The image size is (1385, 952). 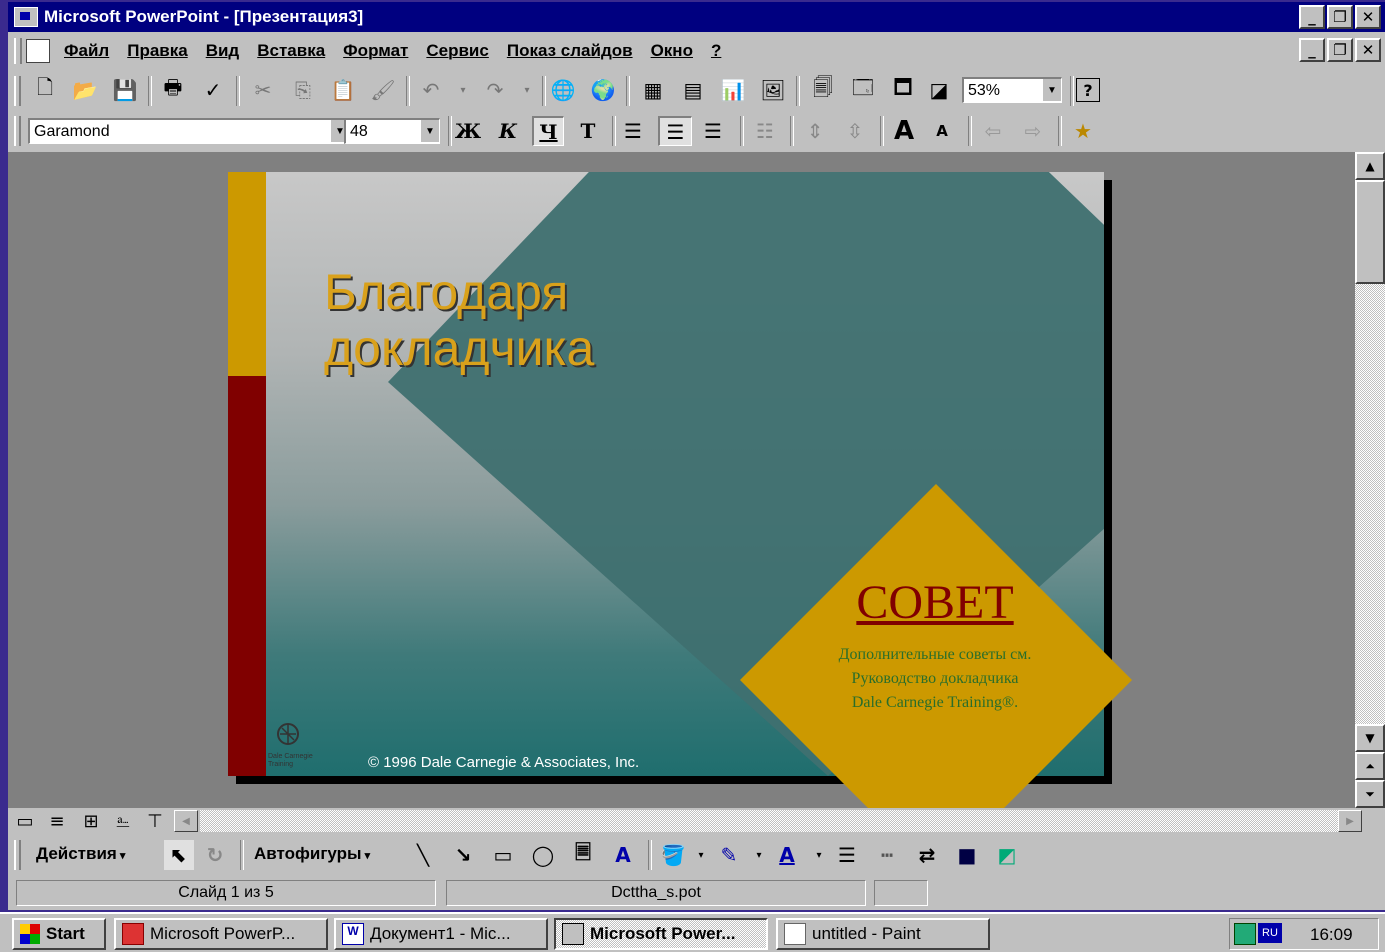 I want to click on zoom-combo: 53% ▼, so click(x=1012, y=90).